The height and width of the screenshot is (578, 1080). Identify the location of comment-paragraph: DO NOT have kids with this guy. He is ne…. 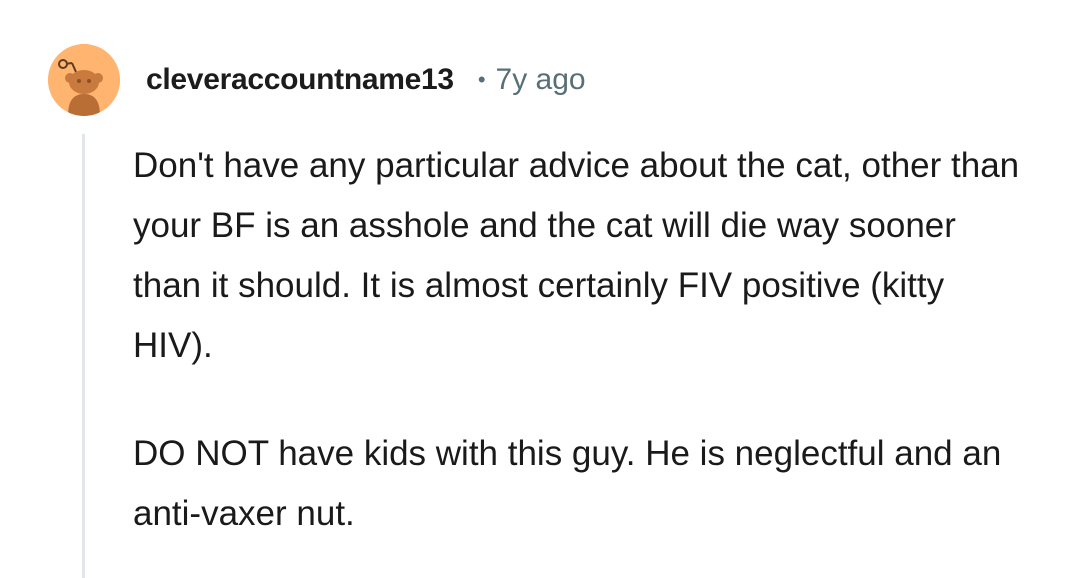
(567, 483).